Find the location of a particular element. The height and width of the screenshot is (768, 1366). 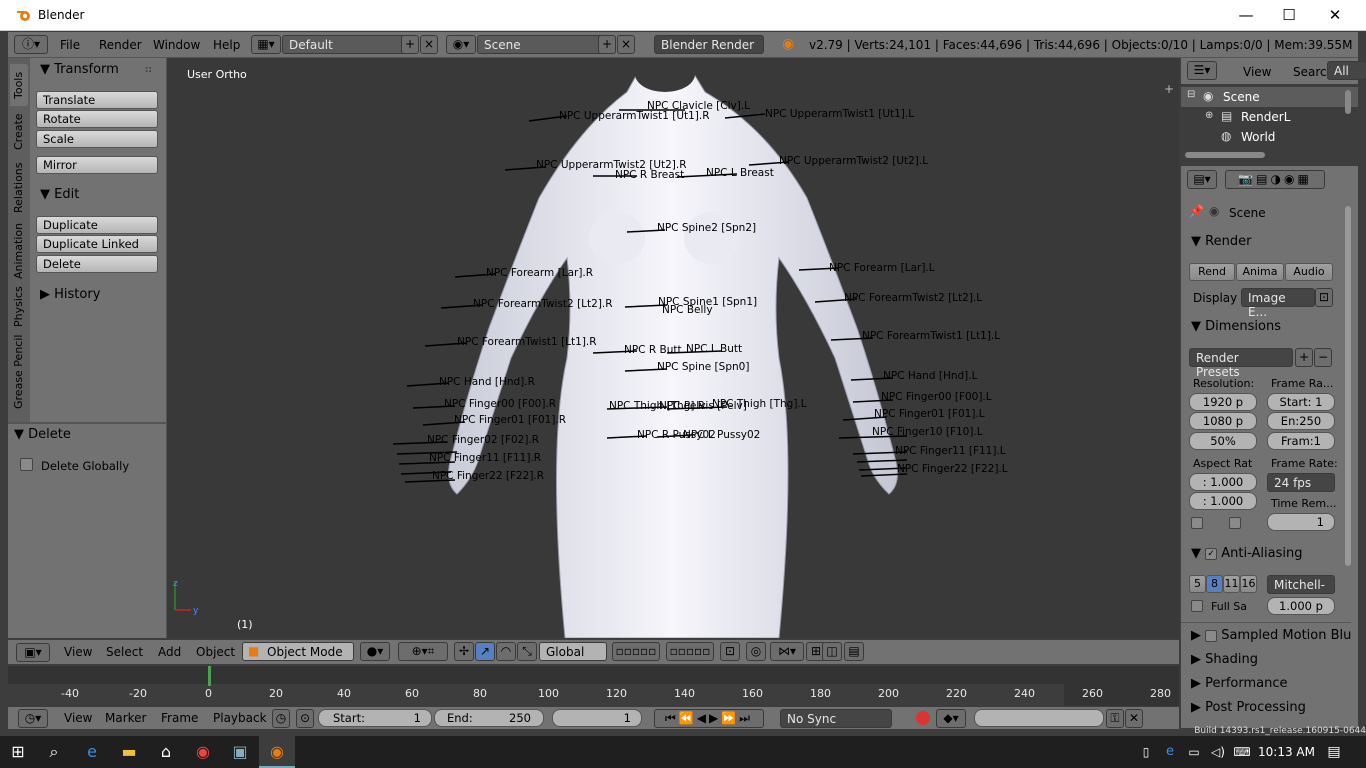

render-engine-select: Blender Render is located at coordinates (709, 44).